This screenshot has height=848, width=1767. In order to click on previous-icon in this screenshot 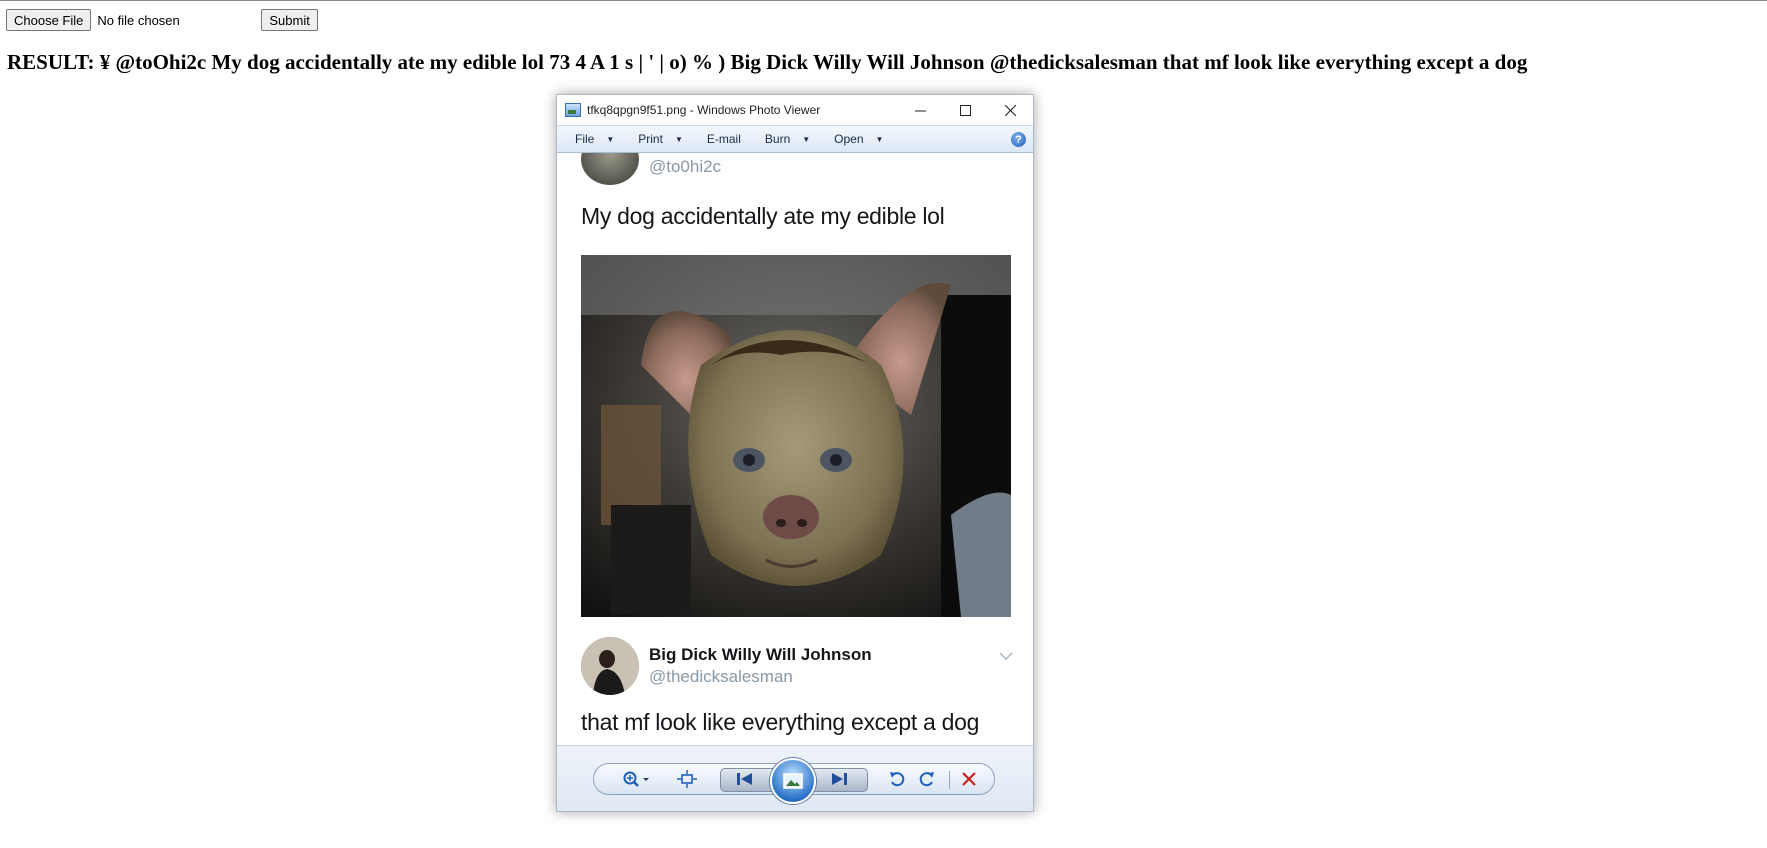, I will do `click(744, 779)`.